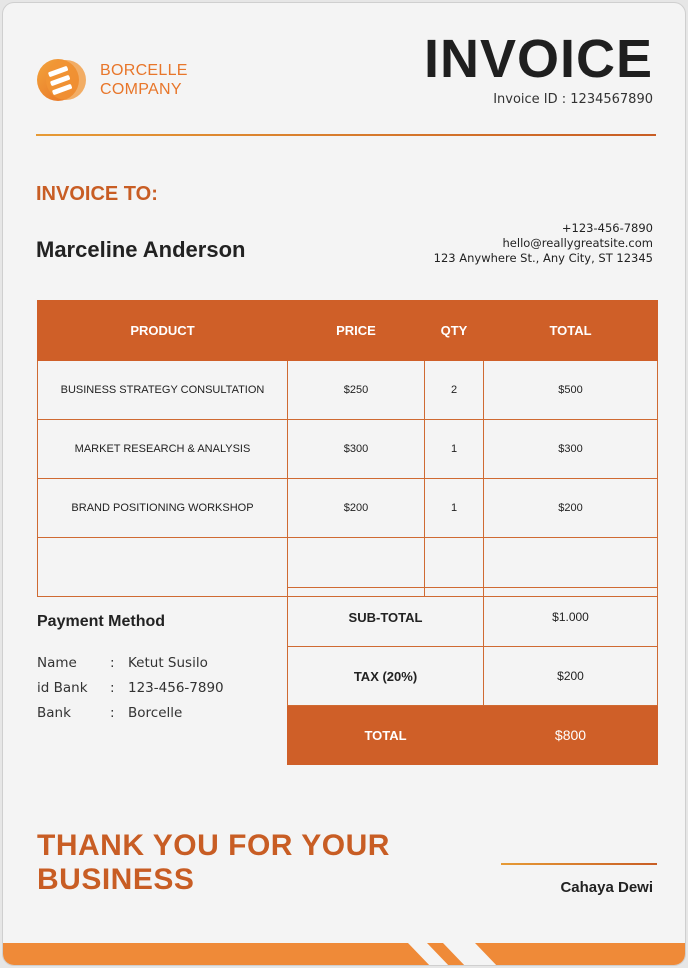  I want to click on cell-product: BUSINESS STRATEGY CONSULTATION, so click(162, 390).